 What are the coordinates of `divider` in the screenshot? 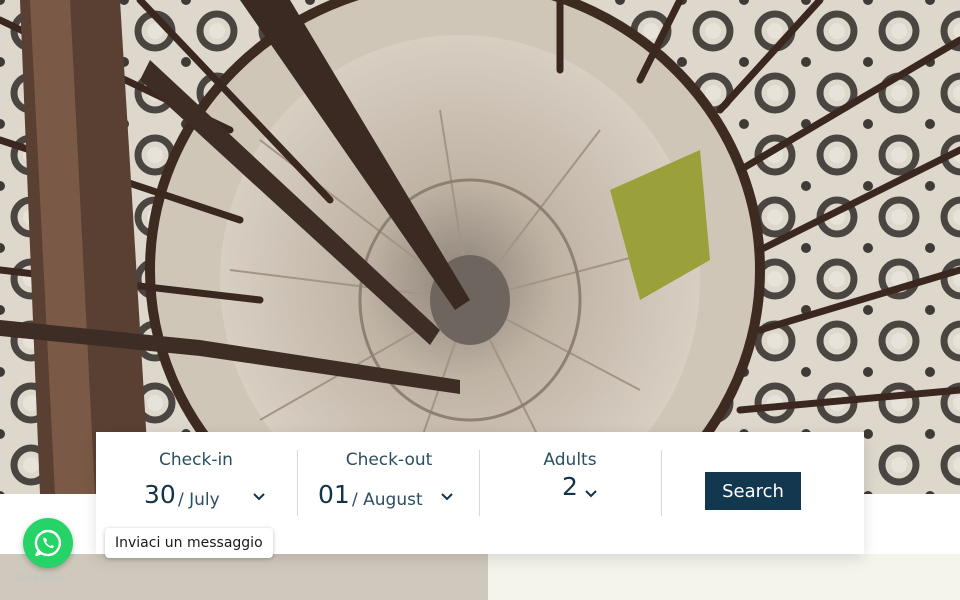 It's located at (661, 483).